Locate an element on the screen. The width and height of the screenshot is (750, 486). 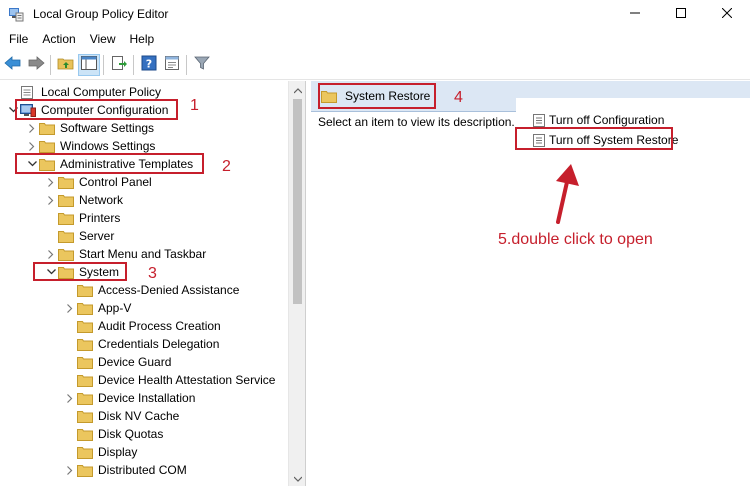
tree-item-display: Display is located at coordinates (100, 452).